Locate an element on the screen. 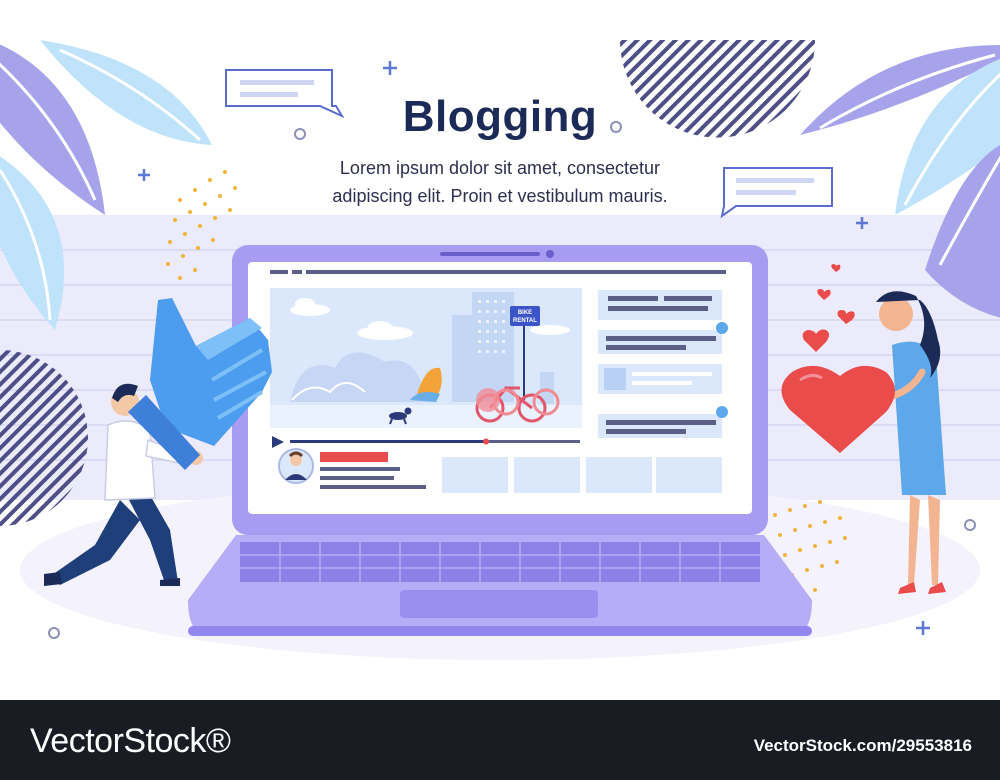  laptop-keyboard is located at coordinates (500, 562).